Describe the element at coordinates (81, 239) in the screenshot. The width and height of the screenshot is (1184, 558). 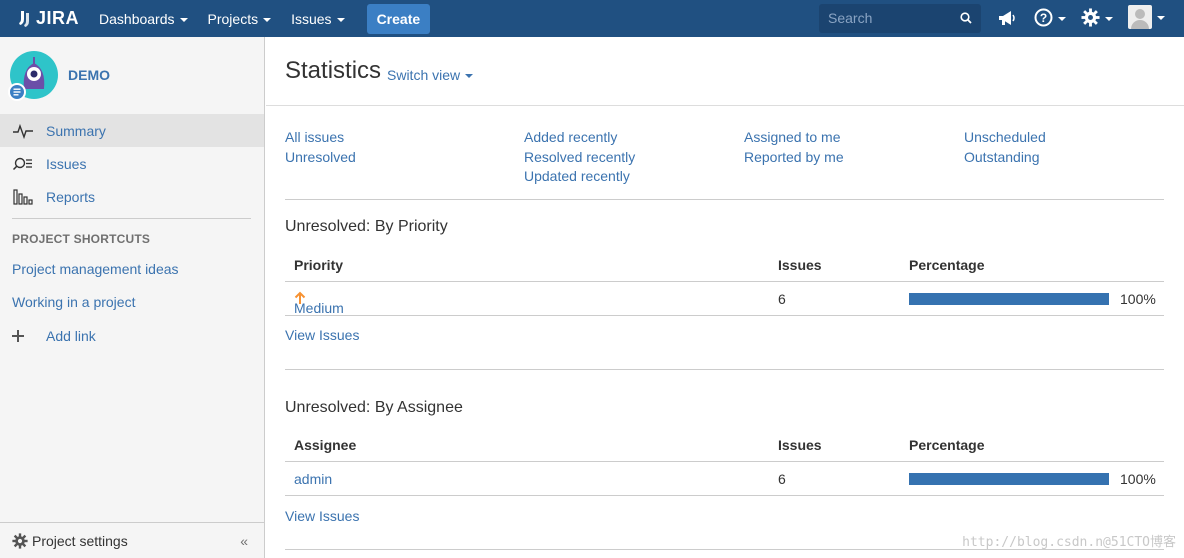
I see `shortcuts-heading: PROJECT SHORTCUTS` at that location.